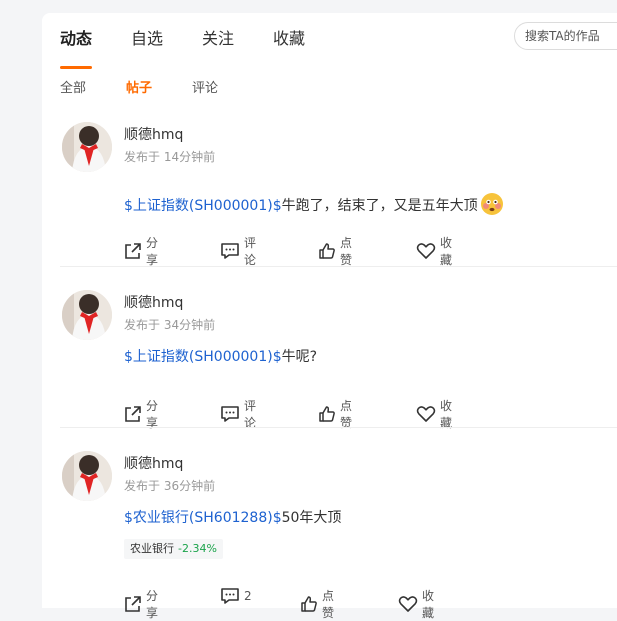 This screenshot has width=617, height=621. I want to click on tab-following: 关注, so click(218, 44).